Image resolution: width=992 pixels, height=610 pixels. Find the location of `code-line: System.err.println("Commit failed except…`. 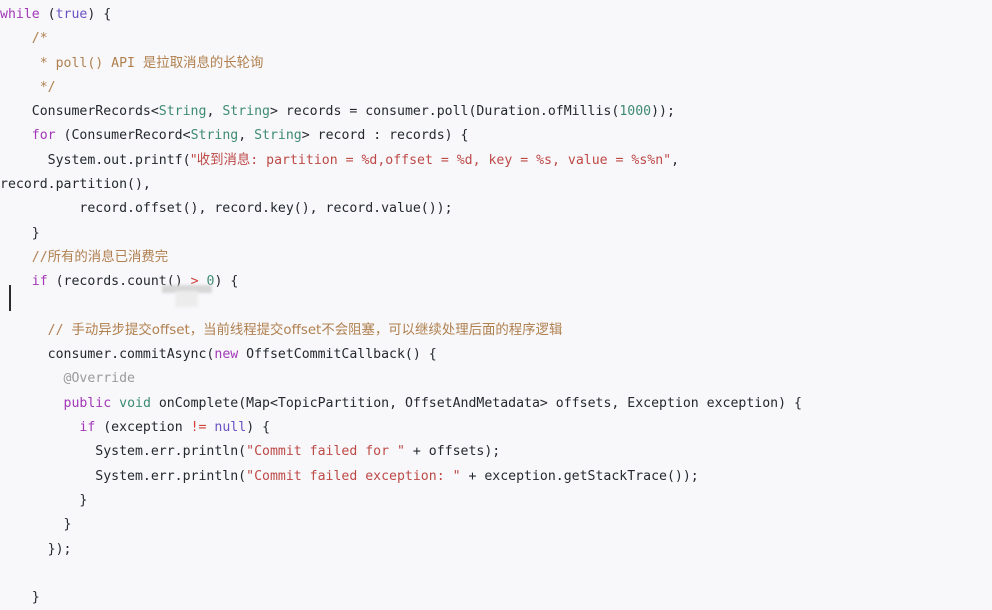

code-line: System.err.println("Commit failed except… is located at coordinates (496, 477).